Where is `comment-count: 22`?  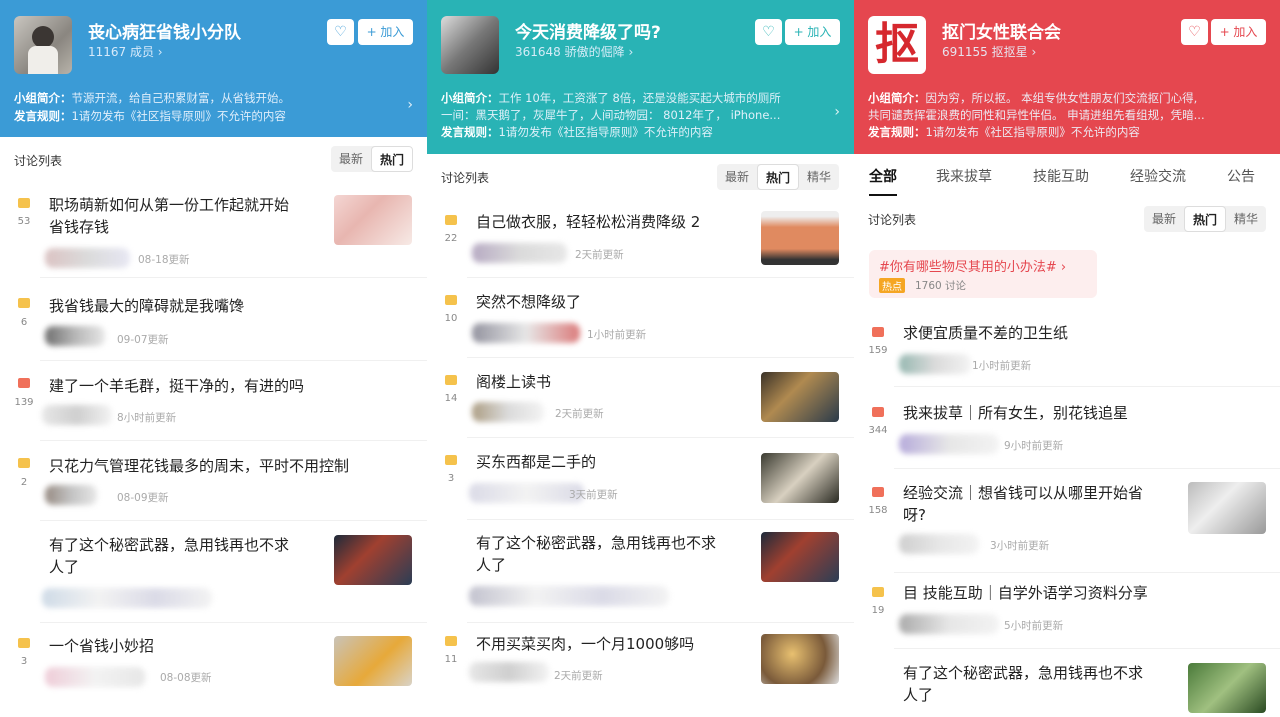 comment-count: 22 is located at coordinates (451, 238).